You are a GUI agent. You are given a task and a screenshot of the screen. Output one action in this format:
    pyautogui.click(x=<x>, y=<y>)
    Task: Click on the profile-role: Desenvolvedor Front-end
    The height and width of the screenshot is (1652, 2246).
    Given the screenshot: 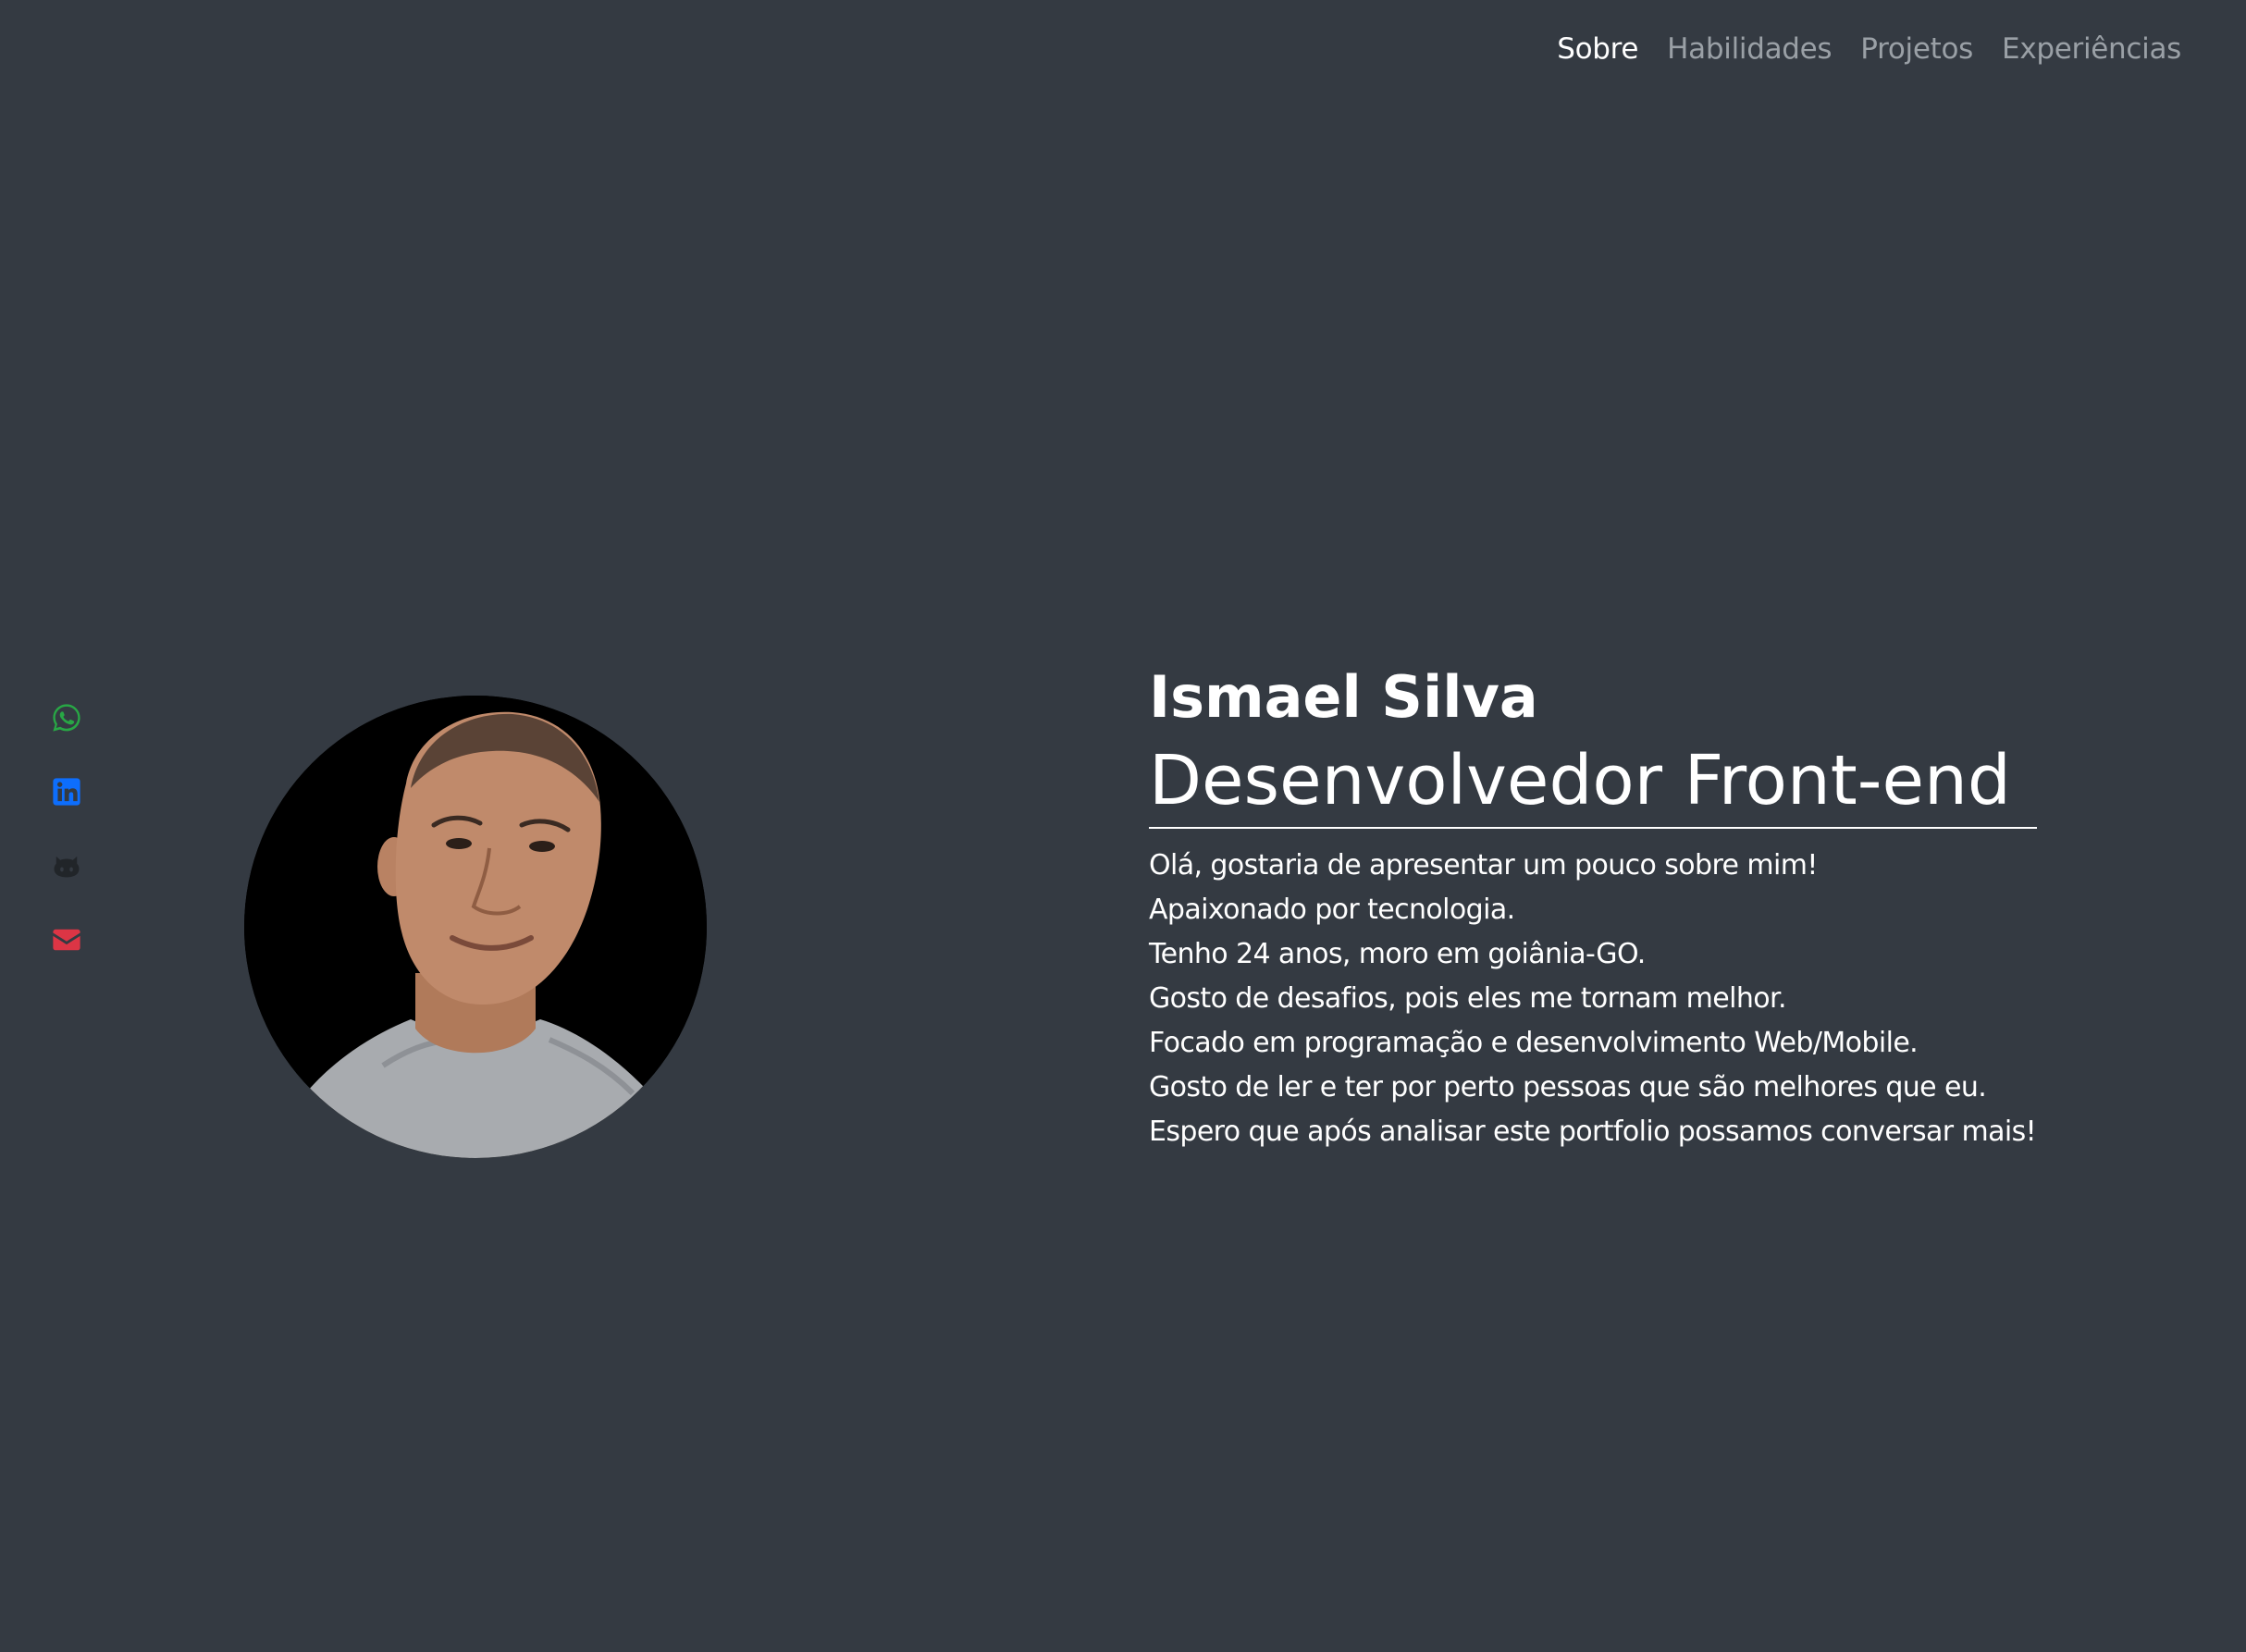 What is the action you would take?
    pyautogui.click(x=1593, y=781)
    